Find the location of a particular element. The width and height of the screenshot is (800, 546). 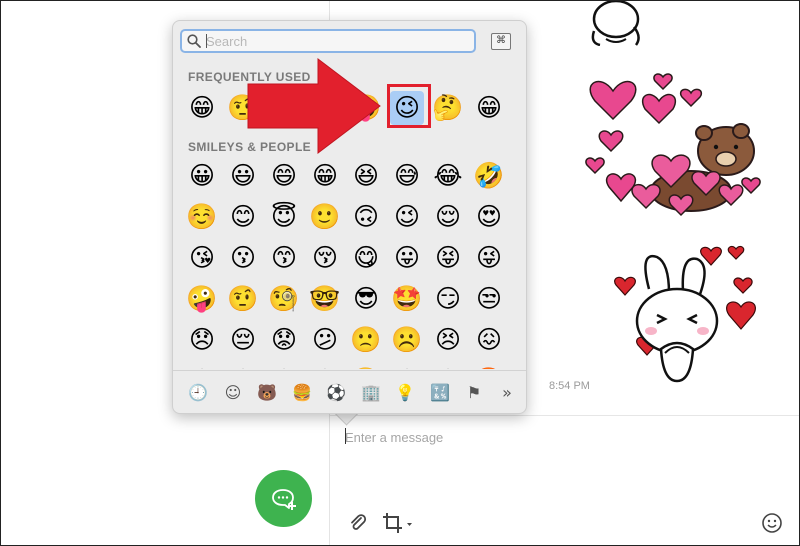

emoji-smiley-6-3: 😢 is located at coordinates (284, 366).